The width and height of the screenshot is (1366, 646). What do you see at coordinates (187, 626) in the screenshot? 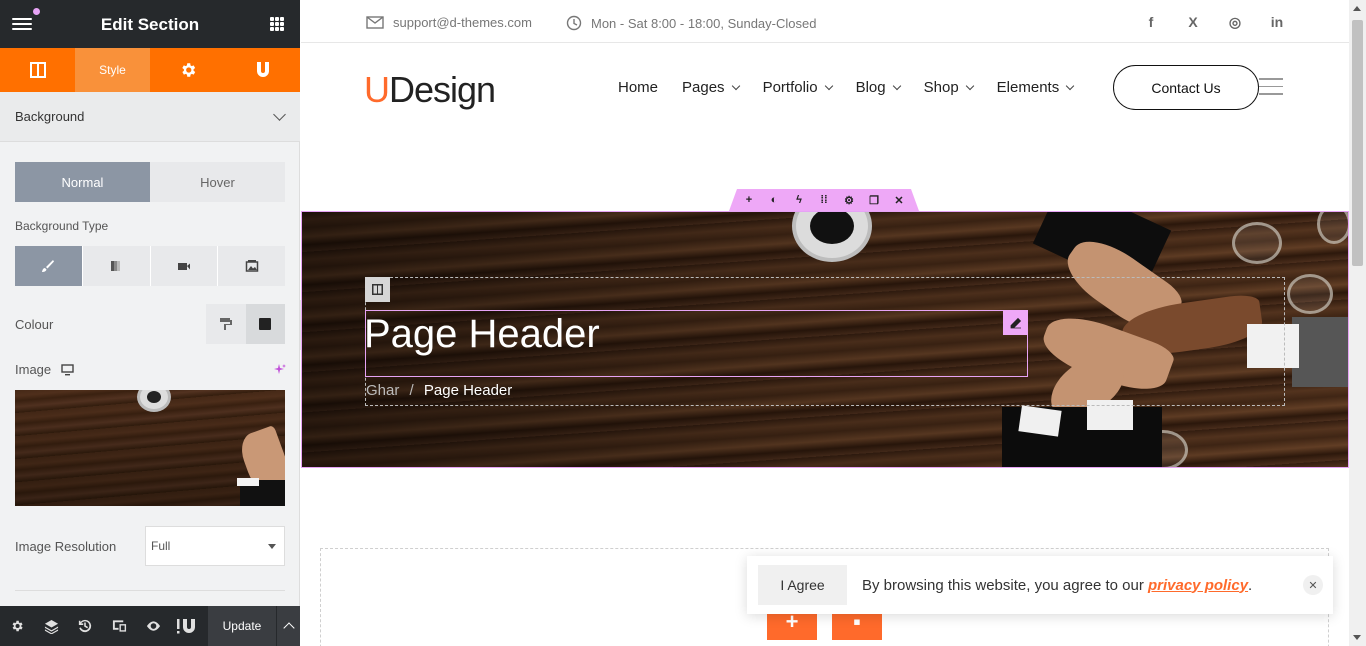
I see `footer-udesign-builder` at bounding box center [187, 626].